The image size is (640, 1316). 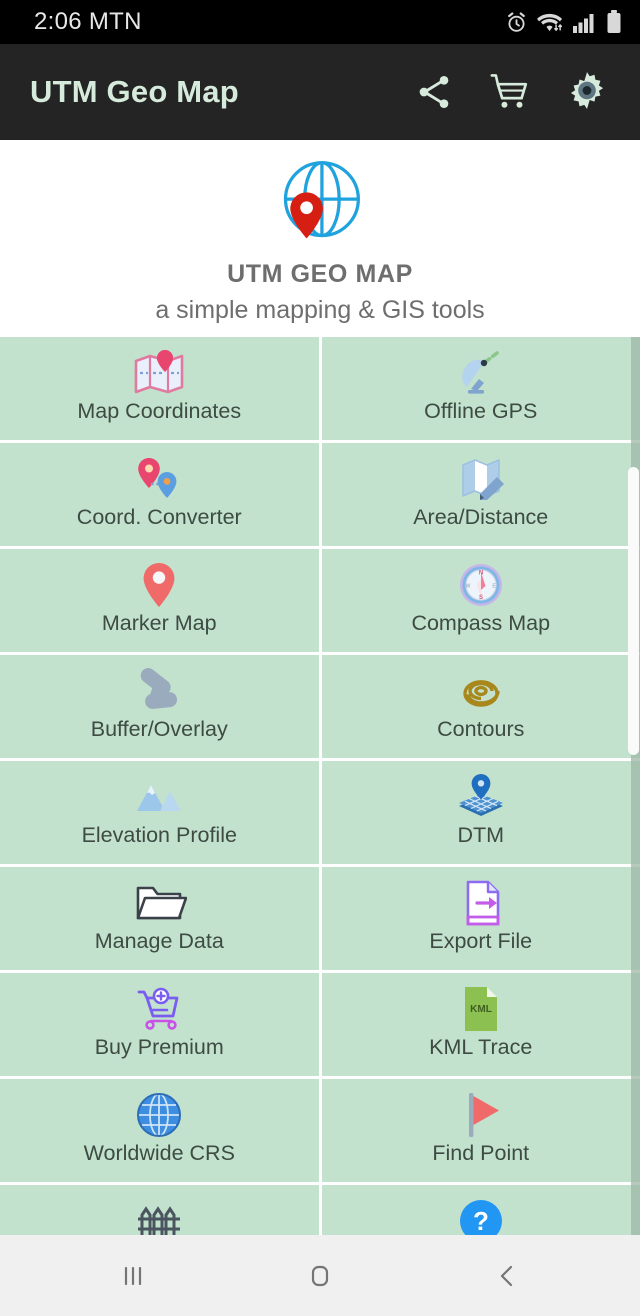 I want to click on menu-item-label: Worldwide CRS, so click(x=159, y=1153).